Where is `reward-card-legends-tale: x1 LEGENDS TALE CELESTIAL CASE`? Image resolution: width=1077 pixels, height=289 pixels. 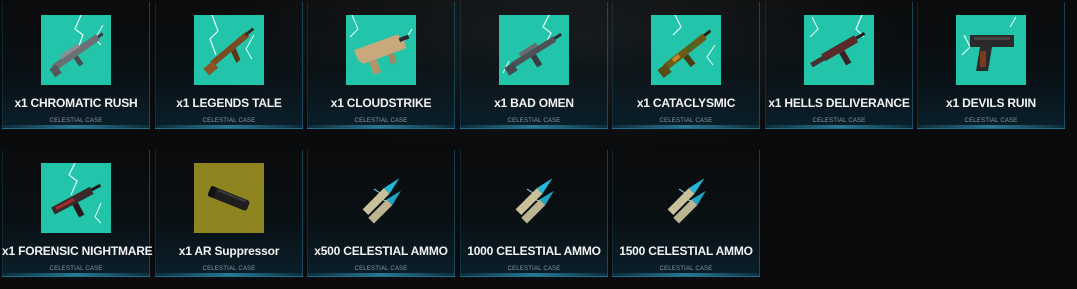 reward-card-legends-tale: x1 LEGENDS TALE CELESTIAL CASE is located at coordinates (229, 65).